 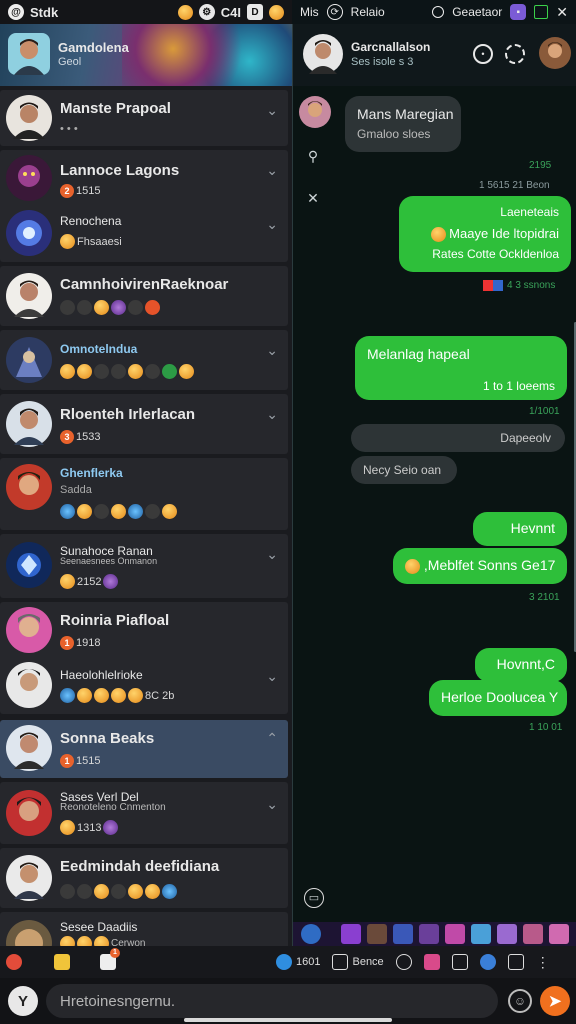 What do you see at coordinates (144, 296) in the screenshot?
I see `chat-item: CamnhoivirenRaeknoar` at bounding box center [144, 296].